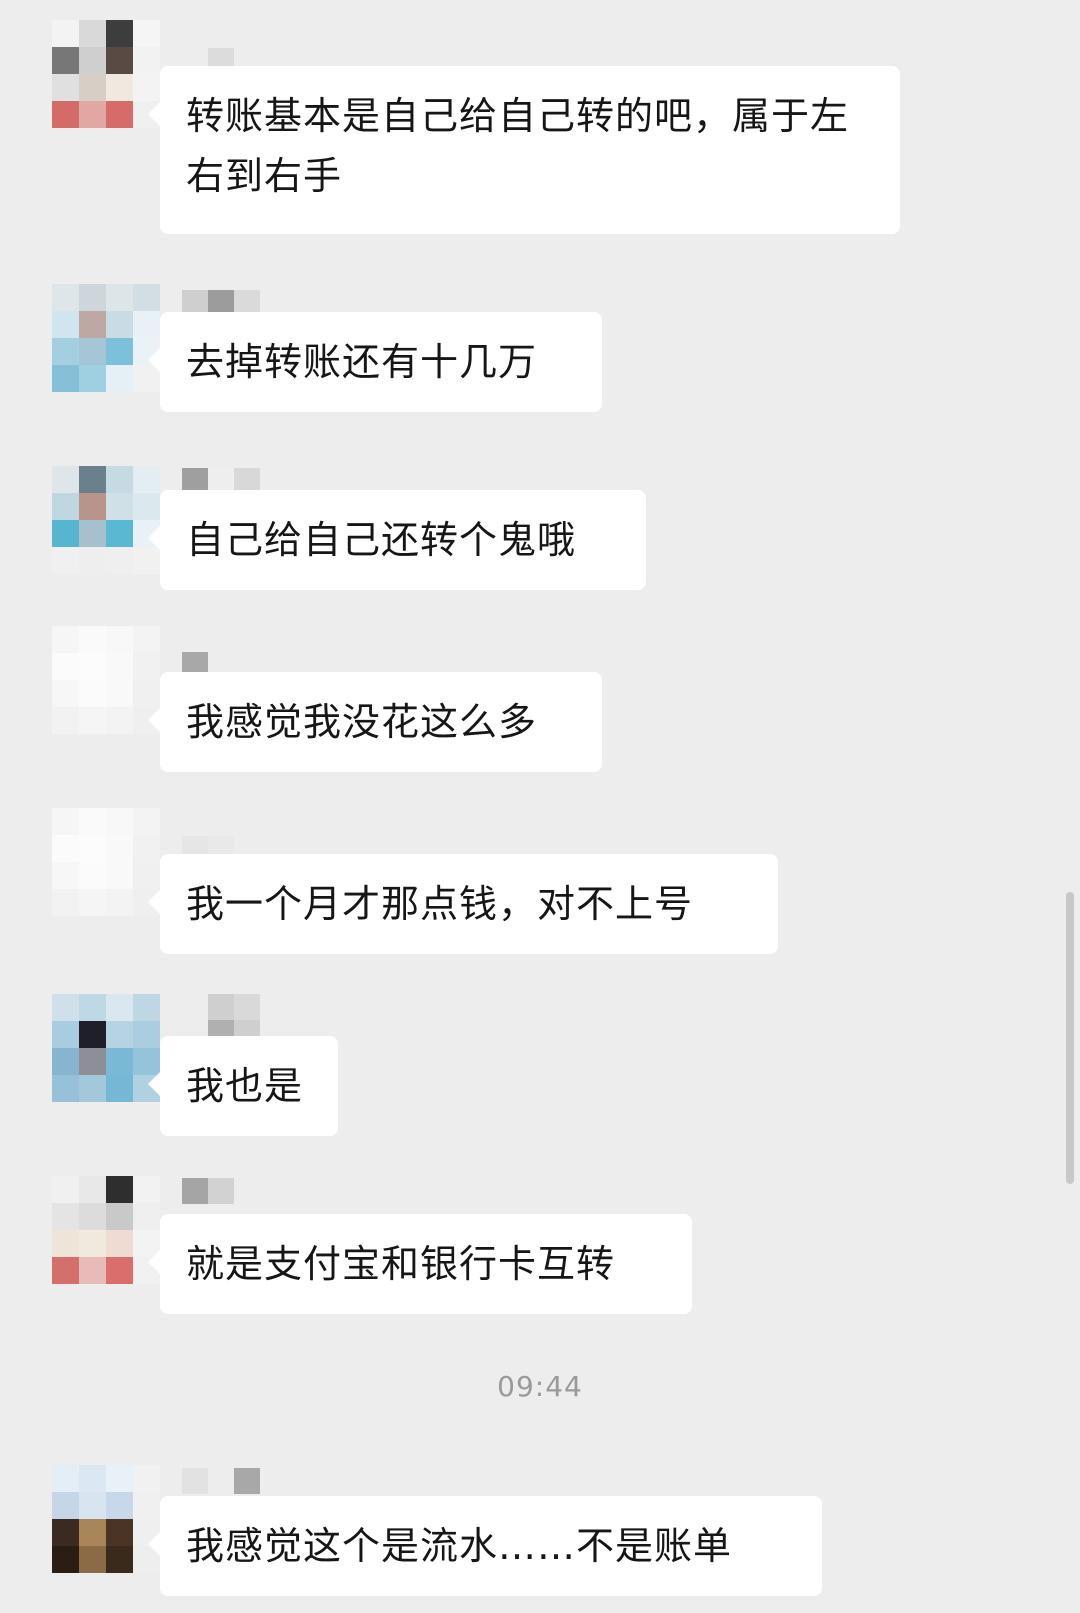 The height and width of the screenshot is (1613, 1080). I want to click on message-bubble: 我一个月才那点钱，对不上号, so click(463, 904).